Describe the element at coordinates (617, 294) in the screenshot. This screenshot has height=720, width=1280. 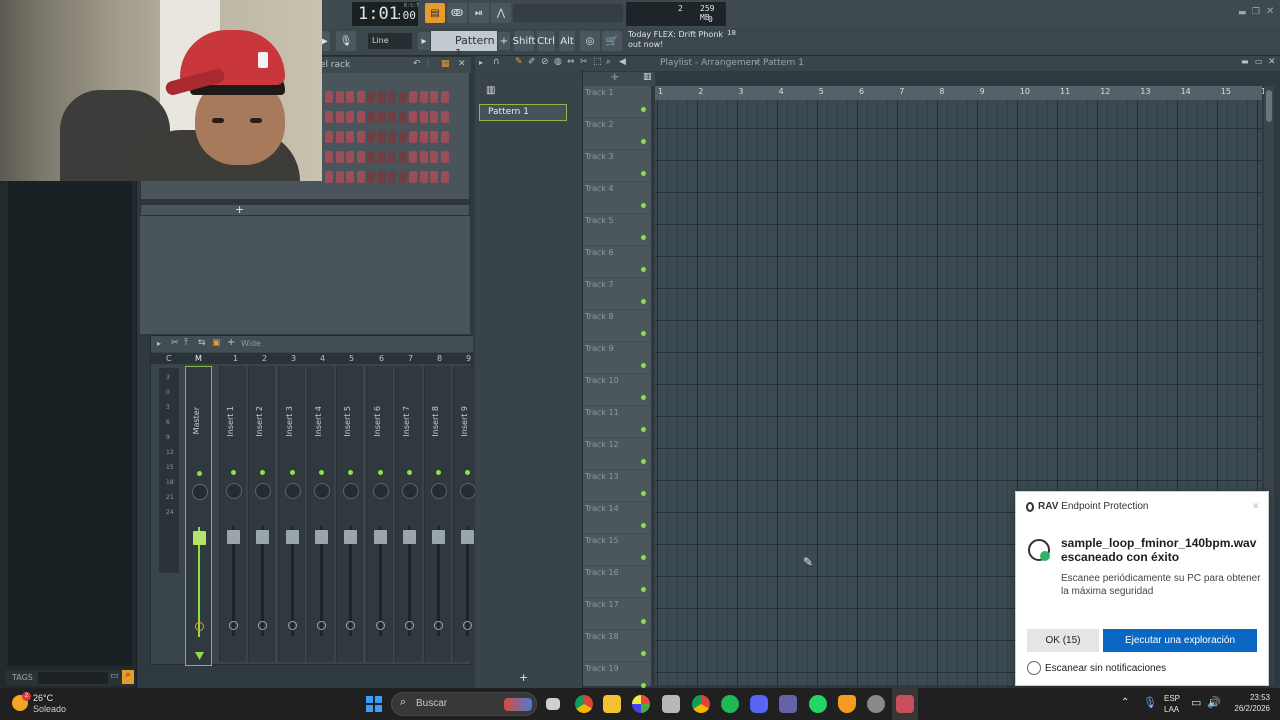
I see `track-header: Track 7` at that location.